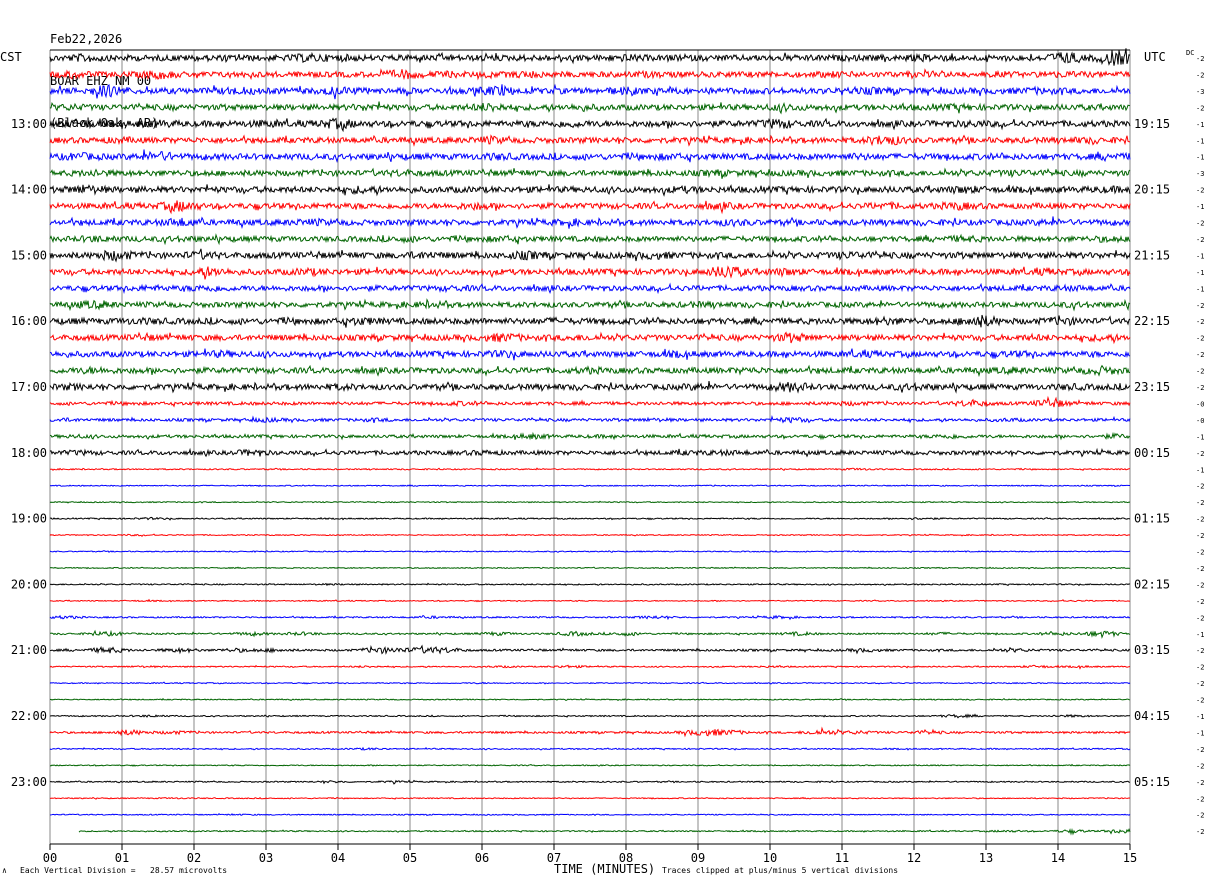  What do you see at coordinates (29, 650) in the screenshot?
I see `left-hour-label: 21:00` at bounding box center [29, 650].